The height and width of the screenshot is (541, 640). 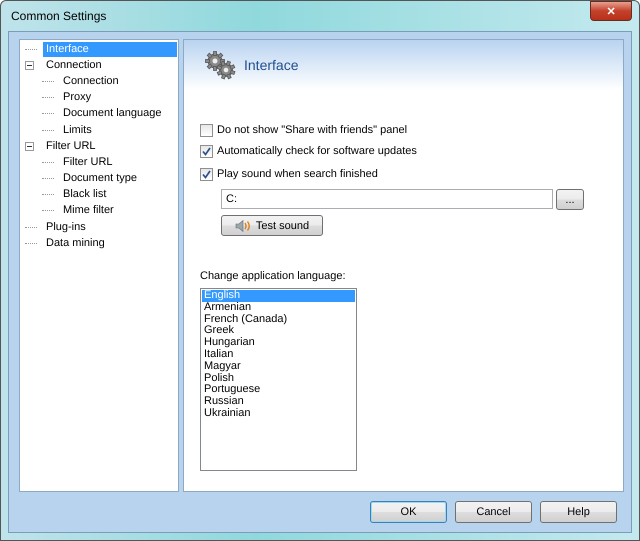 I want to click on language-item: French (Canada), so click(x=278, y=320).